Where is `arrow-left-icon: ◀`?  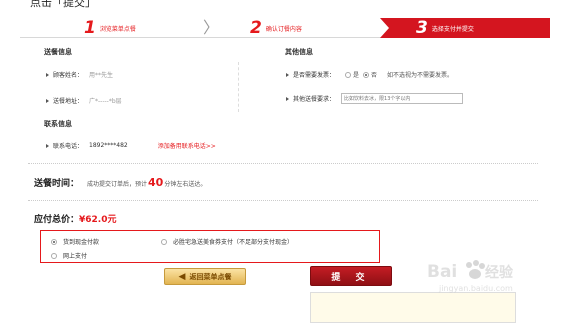
arrow-left-icon: ◀ is located at coordinates (182, 276).